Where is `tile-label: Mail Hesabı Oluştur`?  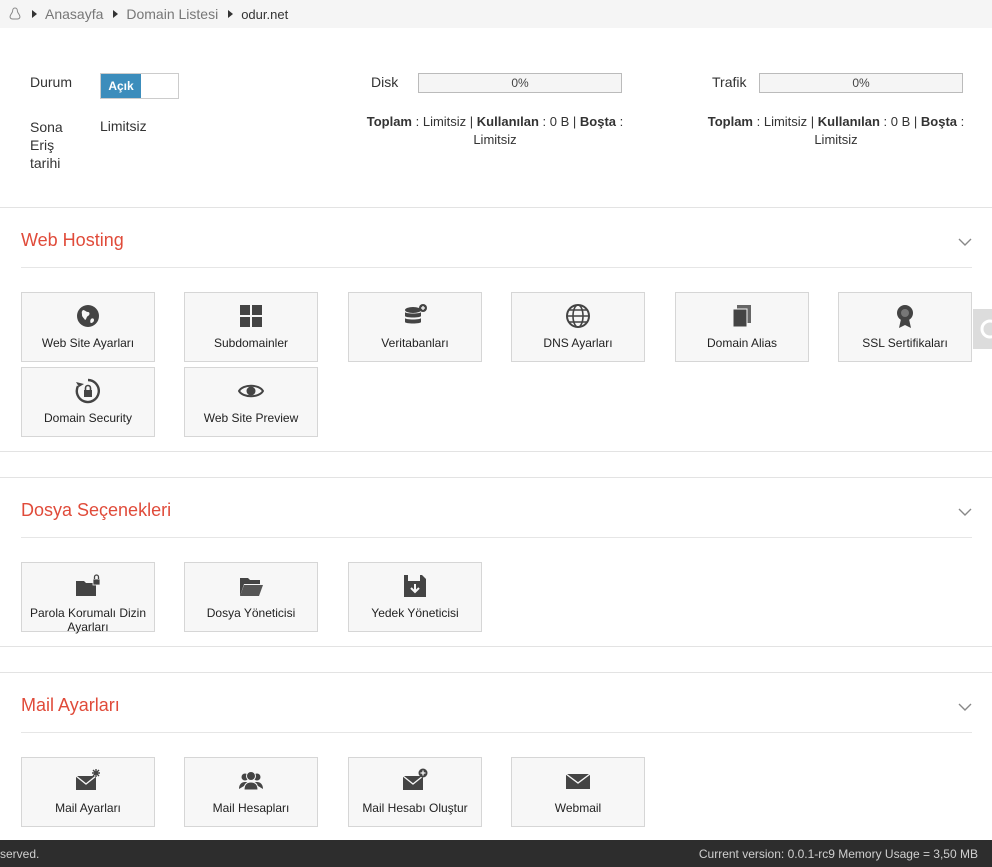
tile-label: Mail Hesabı Oluştur is located at coordinates (415, 808).